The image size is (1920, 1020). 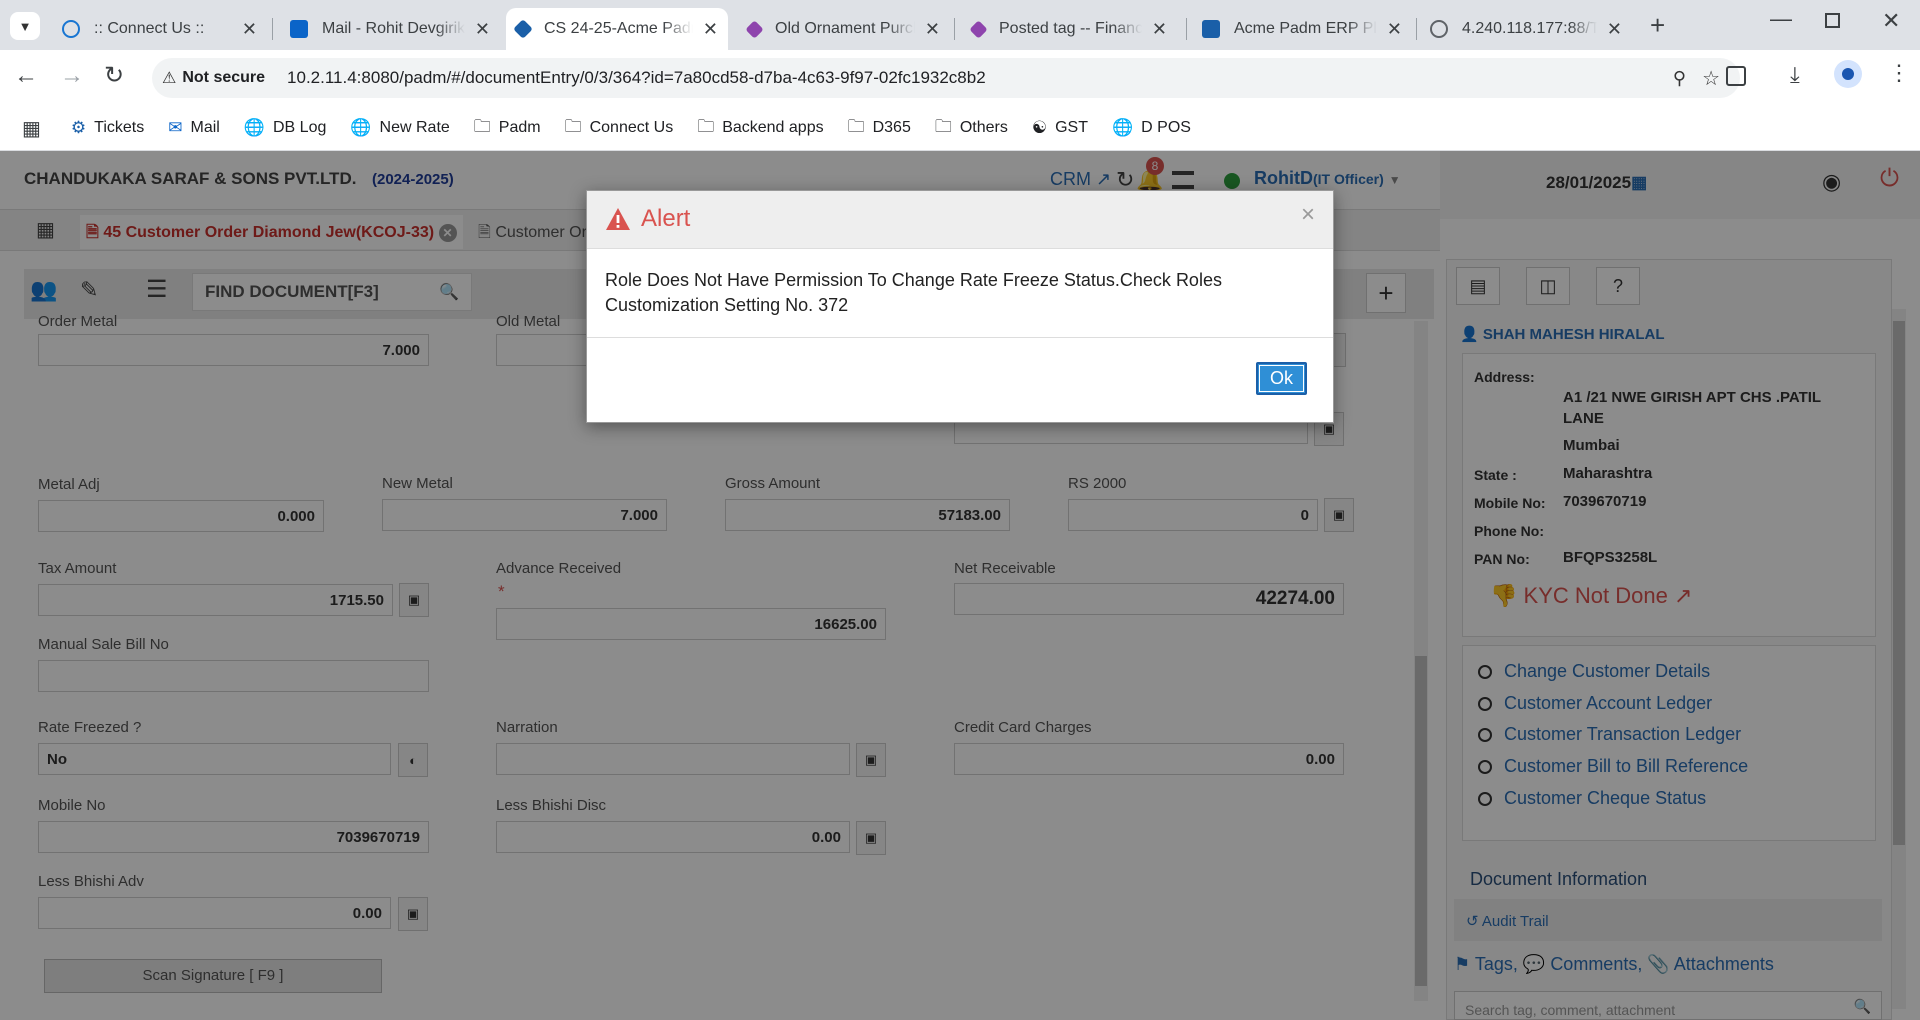 What do you see at coordinates (1657, 25) in the screenshot?
I see `new-tab-button: +` at bounding box center [1657, 25].